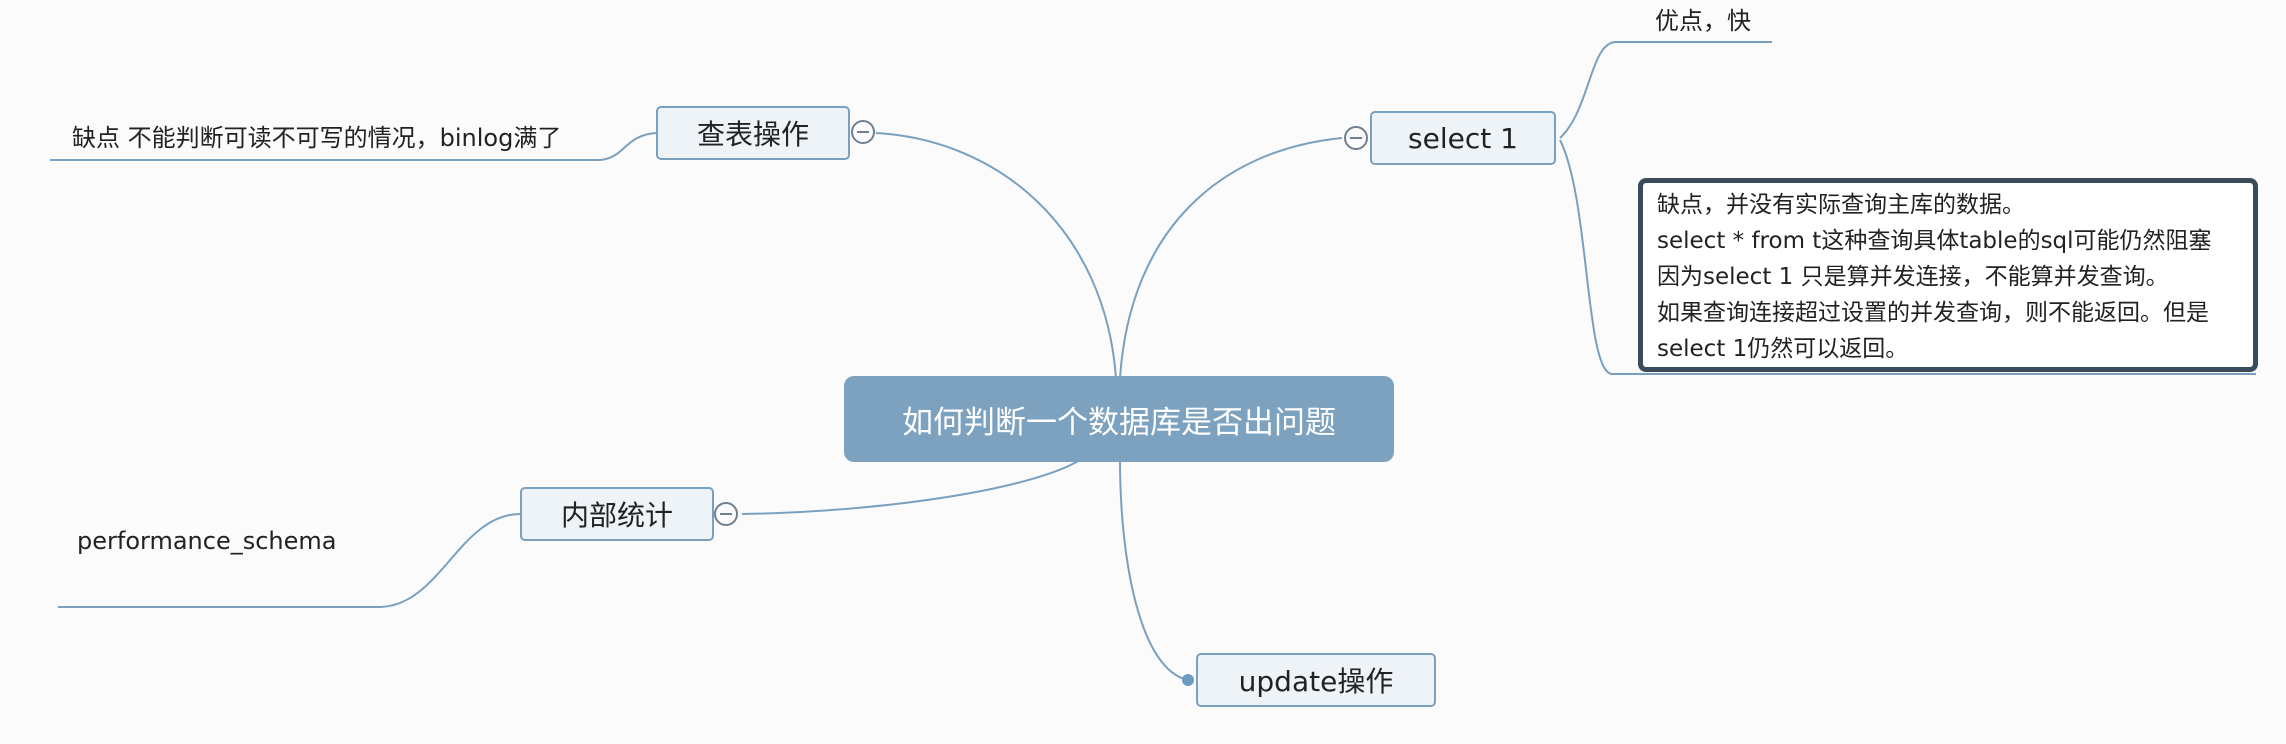  I want to click on topic-select1: select 1, so click(1463, 138).